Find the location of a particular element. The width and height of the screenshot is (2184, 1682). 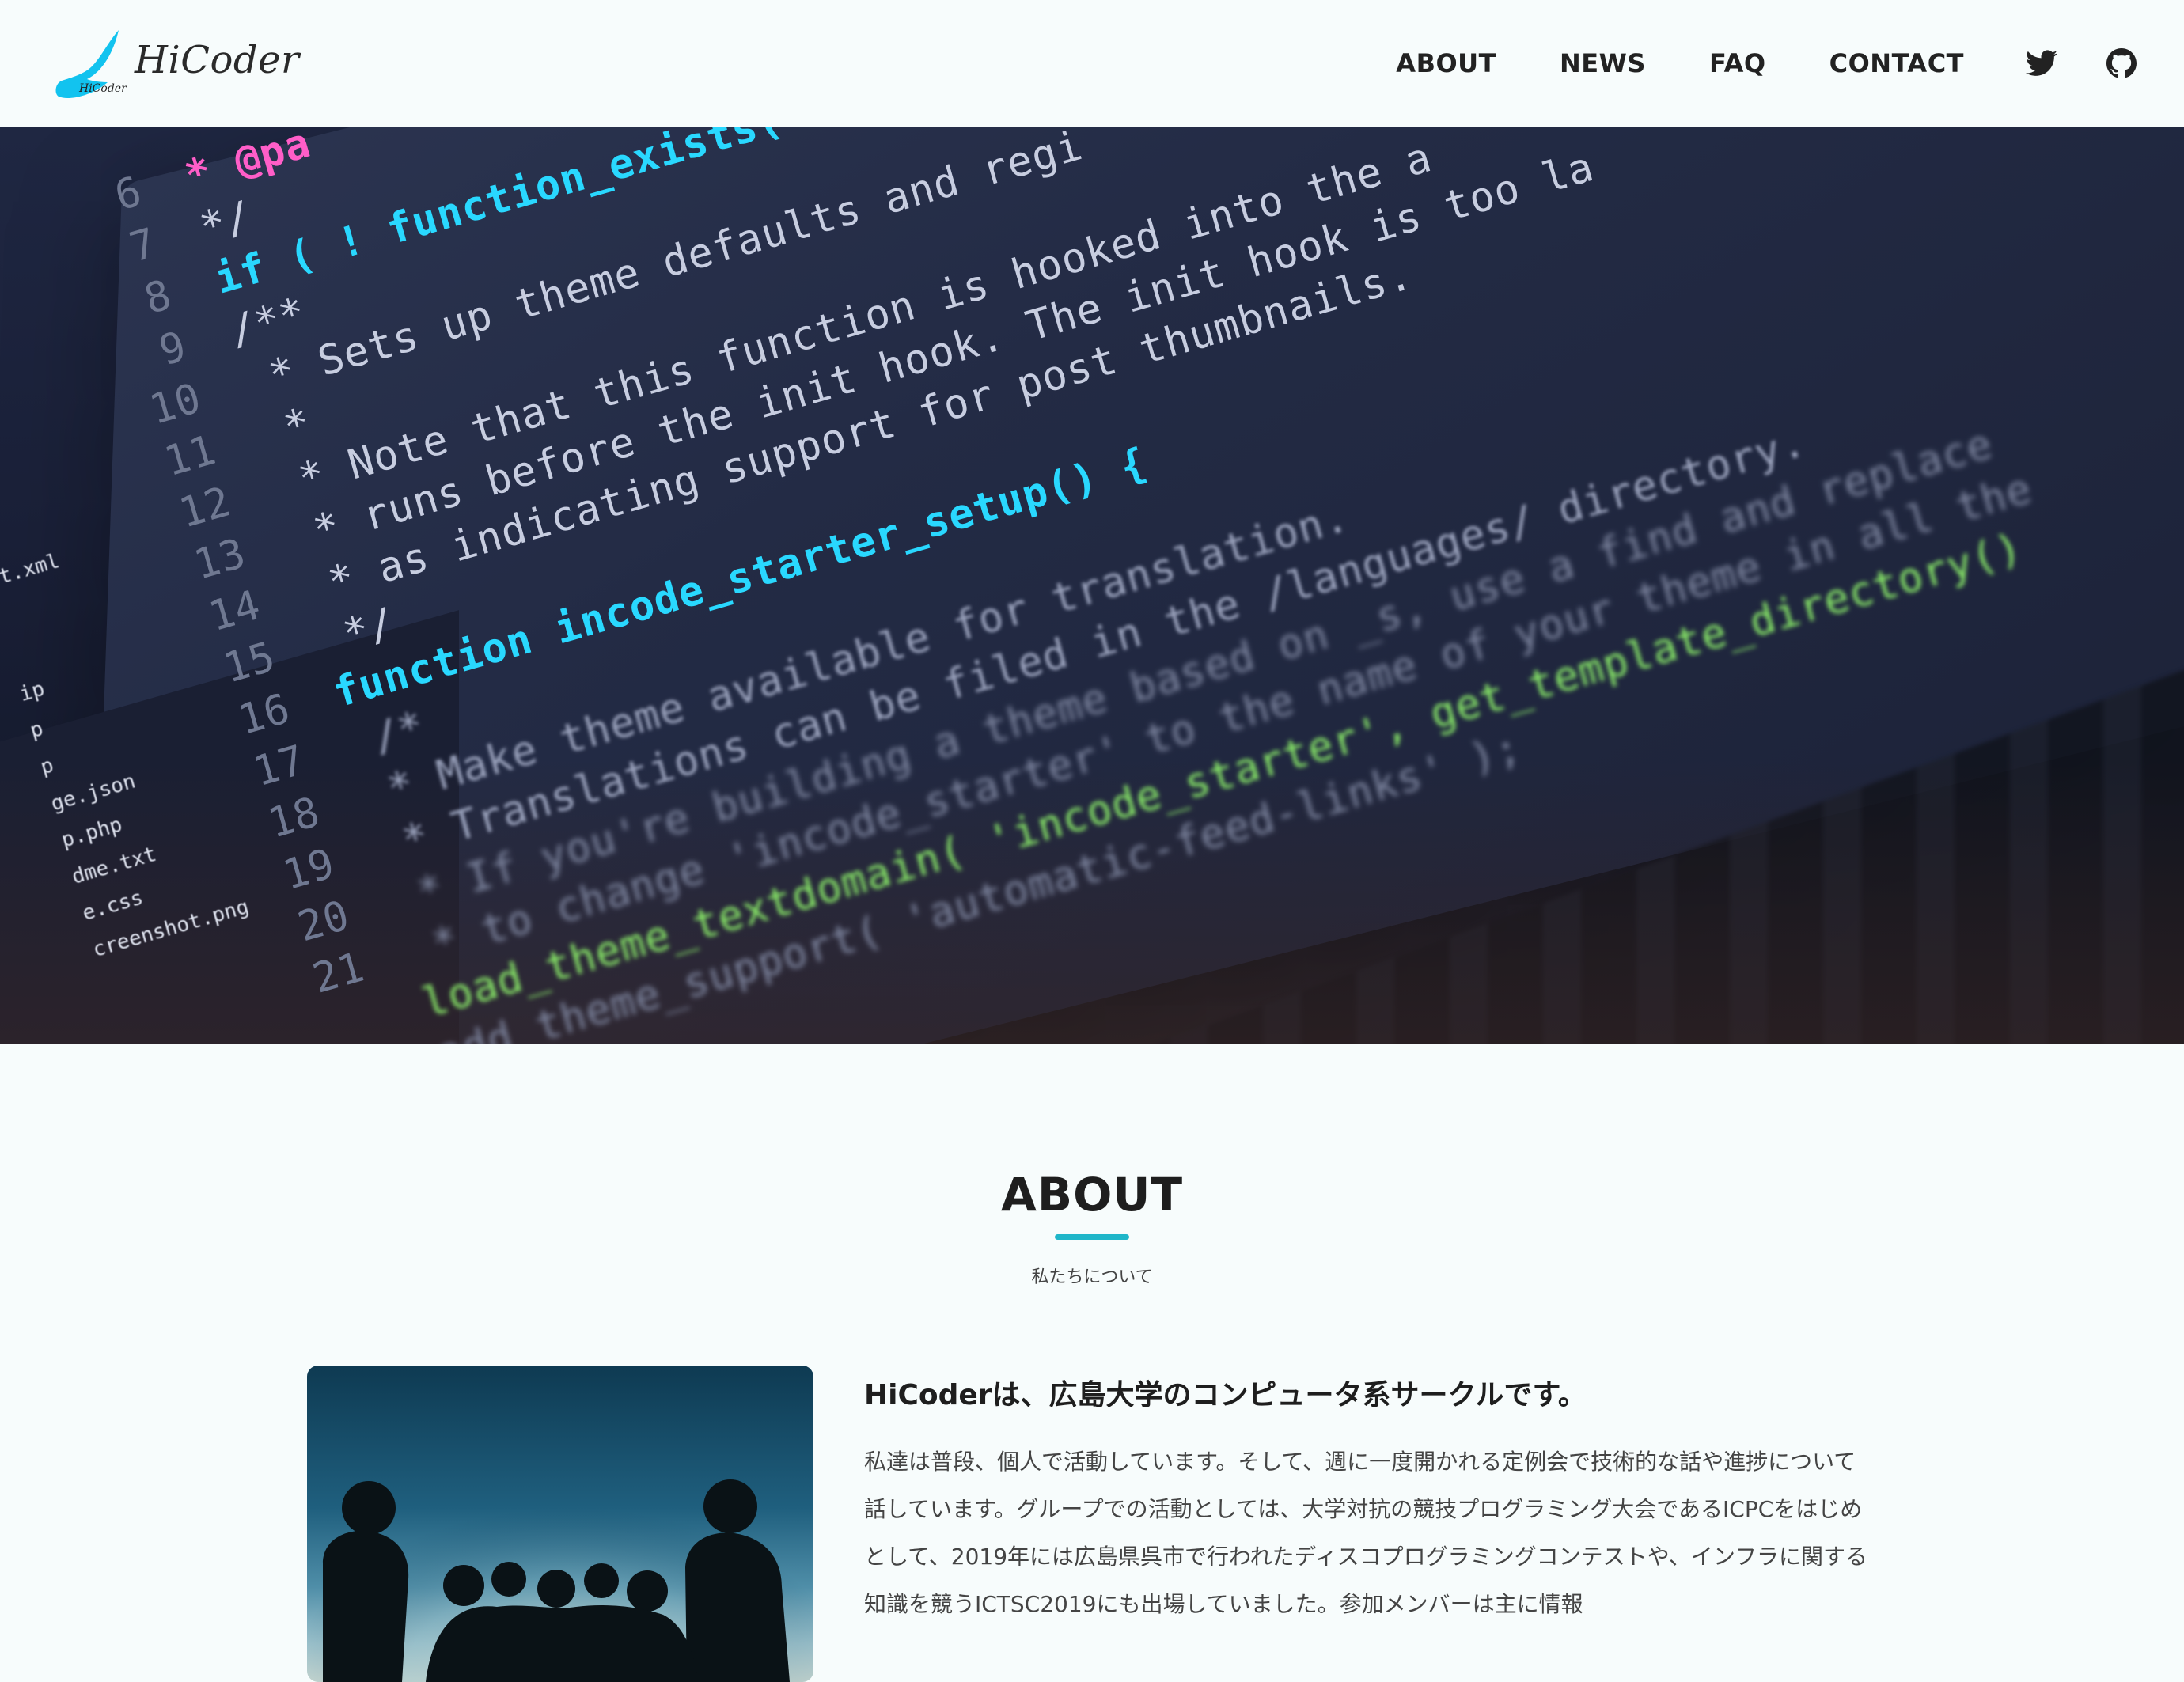

brand-name: HiCoder is located at coordinates (217, 60).